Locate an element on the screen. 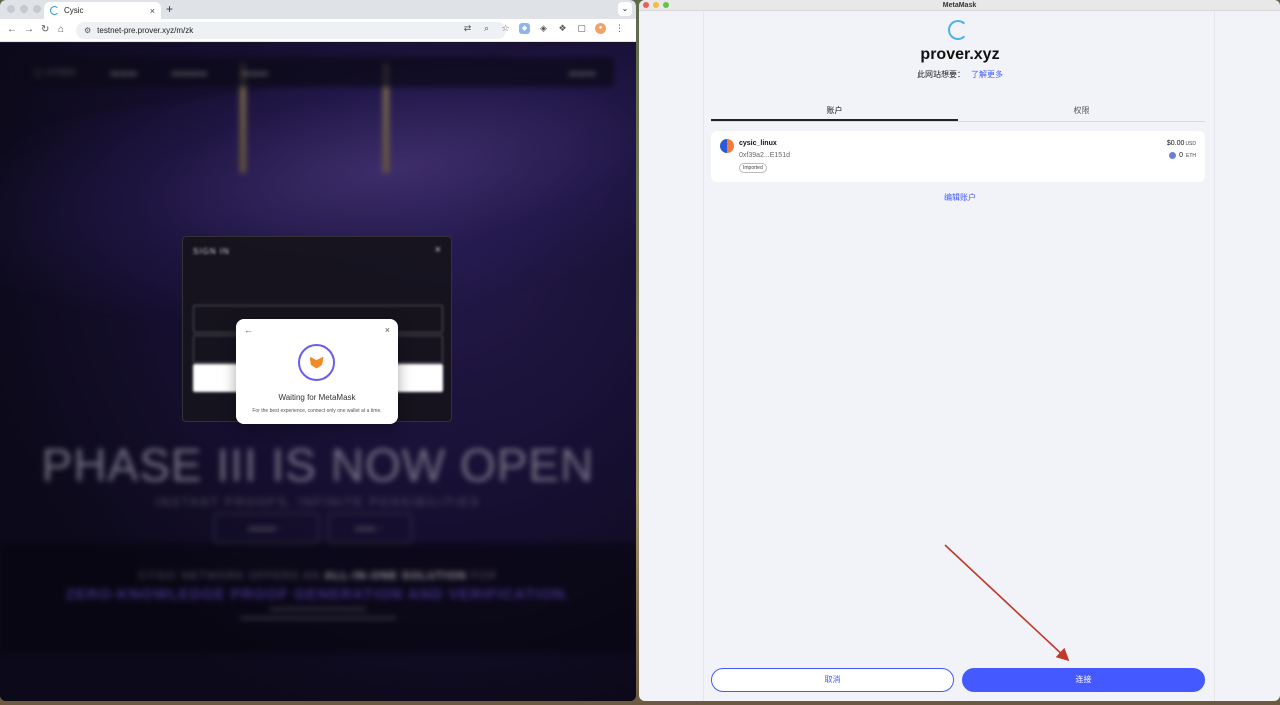 The height and width of the screenshot is (705, 1280). reload-button: ↻ is located at coordinates (45, 30).